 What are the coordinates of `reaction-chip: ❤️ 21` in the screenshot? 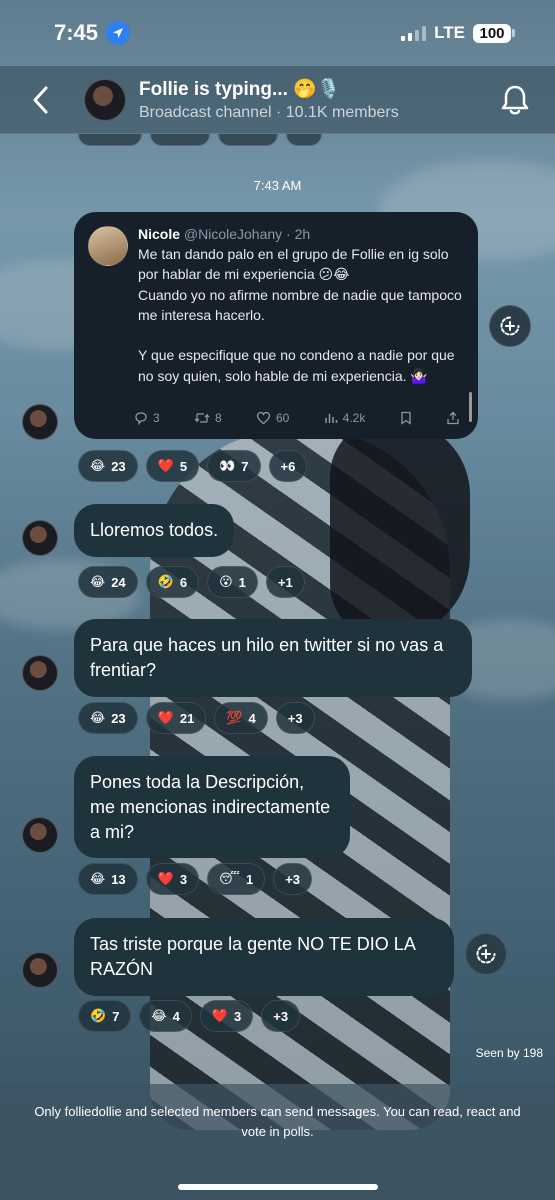 It's located at (176, 718).